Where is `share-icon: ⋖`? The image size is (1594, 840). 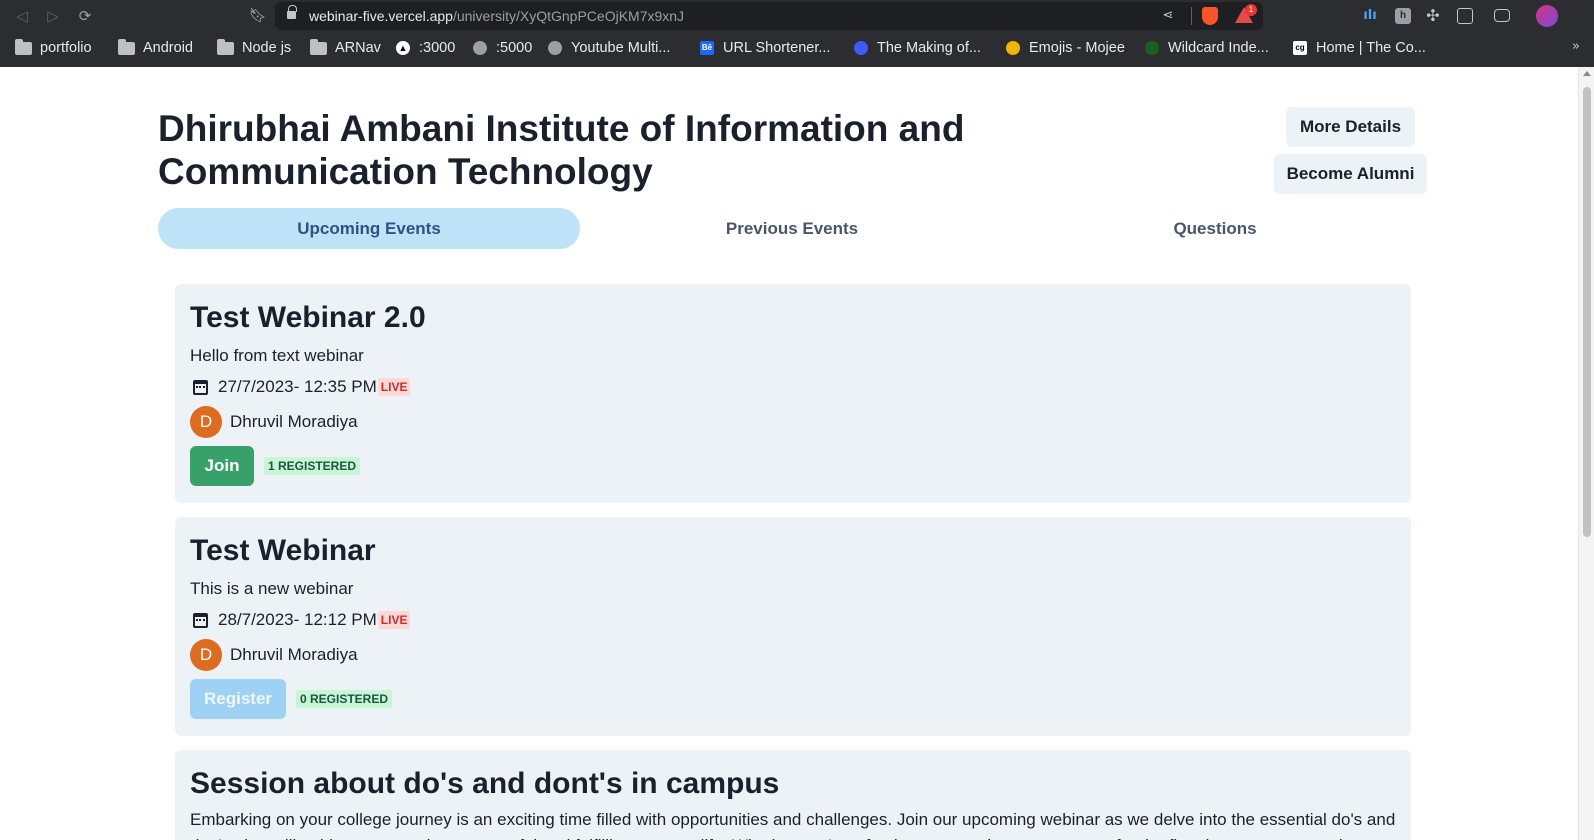 share-icon: ⋖ is located at coordinates (1168, 16).